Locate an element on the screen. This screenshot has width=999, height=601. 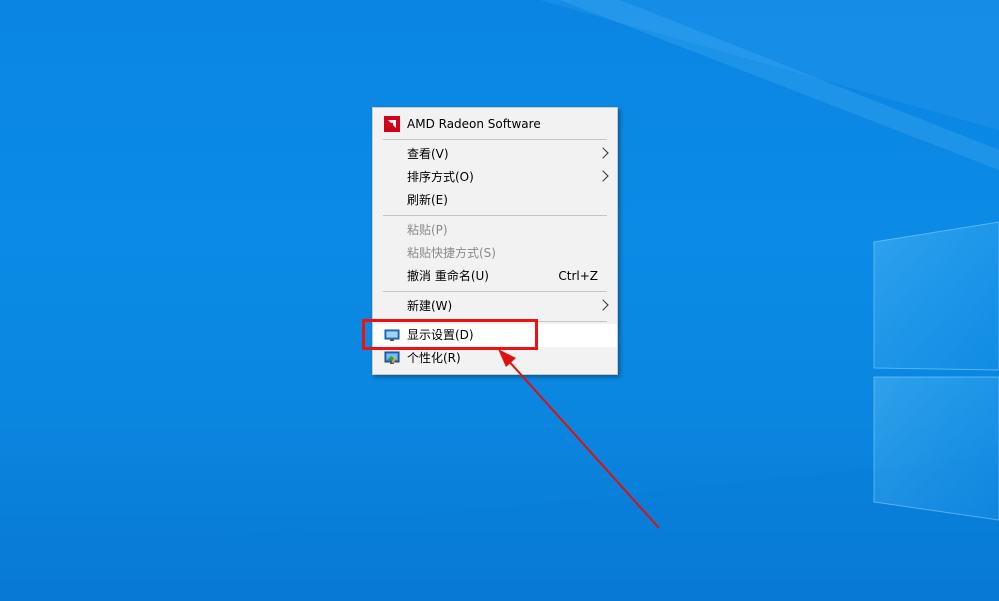
annotation-arrow is located at coordinates (579, 439).